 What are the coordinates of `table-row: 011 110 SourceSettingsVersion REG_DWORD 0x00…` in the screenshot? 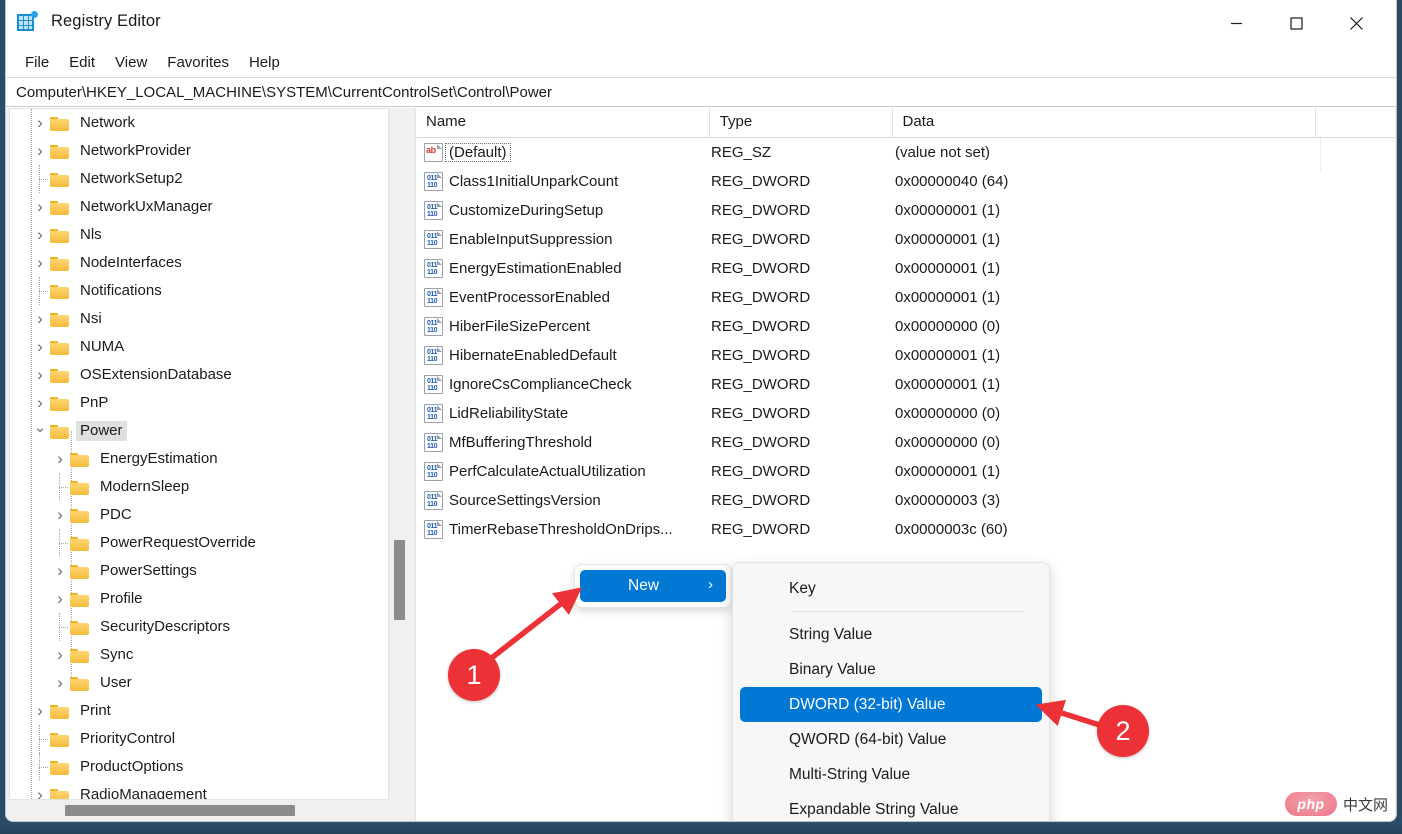 It's located at (905, 500).